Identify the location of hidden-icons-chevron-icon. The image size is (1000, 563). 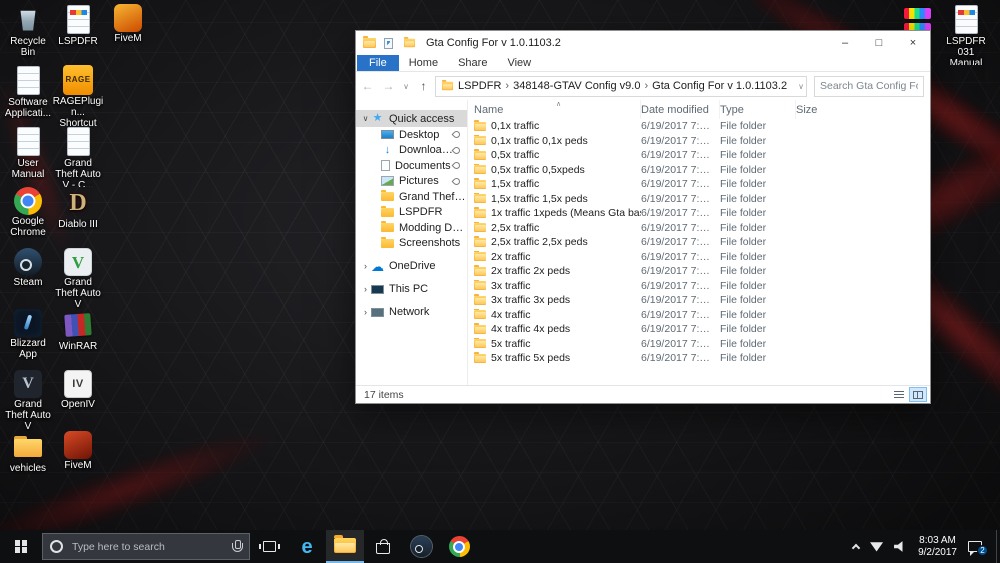
(856, 548).